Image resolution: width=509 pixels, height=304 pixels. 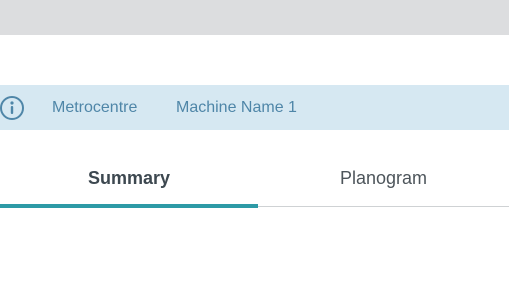 I want to click on banner-location-text: Metrocentre, so click(x=95, y=107).